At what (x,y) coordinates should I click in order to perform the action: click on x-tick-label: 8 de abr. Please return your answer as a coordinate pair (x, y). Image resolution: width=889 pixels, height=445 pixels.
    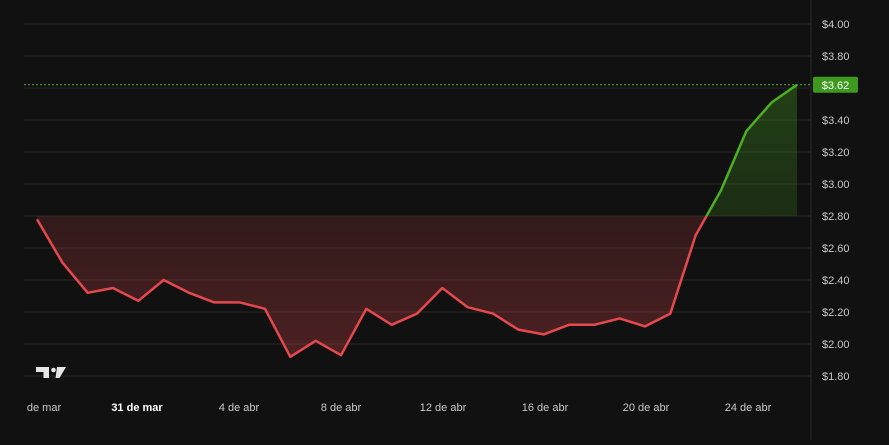
    Looking at the image, I should click on (341, 408).